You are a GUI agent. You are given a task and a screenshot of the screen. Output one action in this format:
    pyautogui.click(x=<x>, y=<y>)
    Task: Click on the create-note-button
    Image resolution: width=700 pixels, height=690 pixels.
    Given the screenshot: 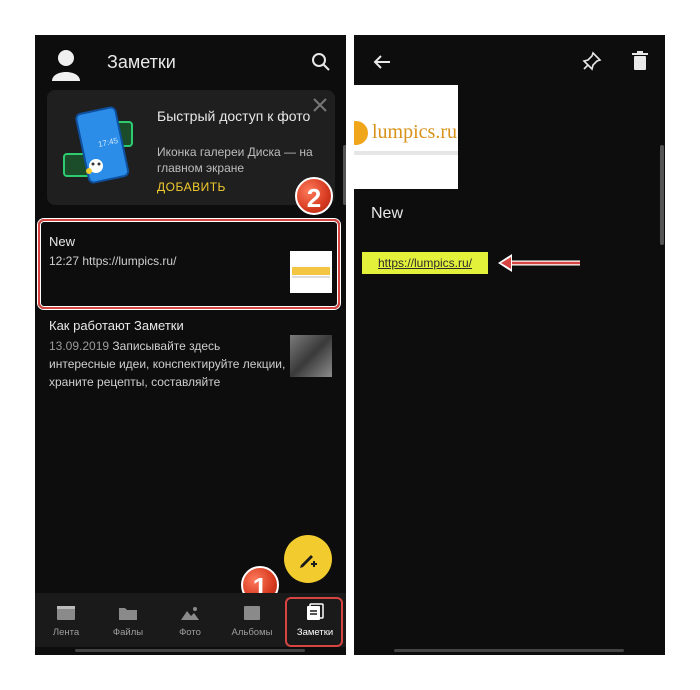 What is the action you would take?
    pyautogui.click(x=308, y=559)
    